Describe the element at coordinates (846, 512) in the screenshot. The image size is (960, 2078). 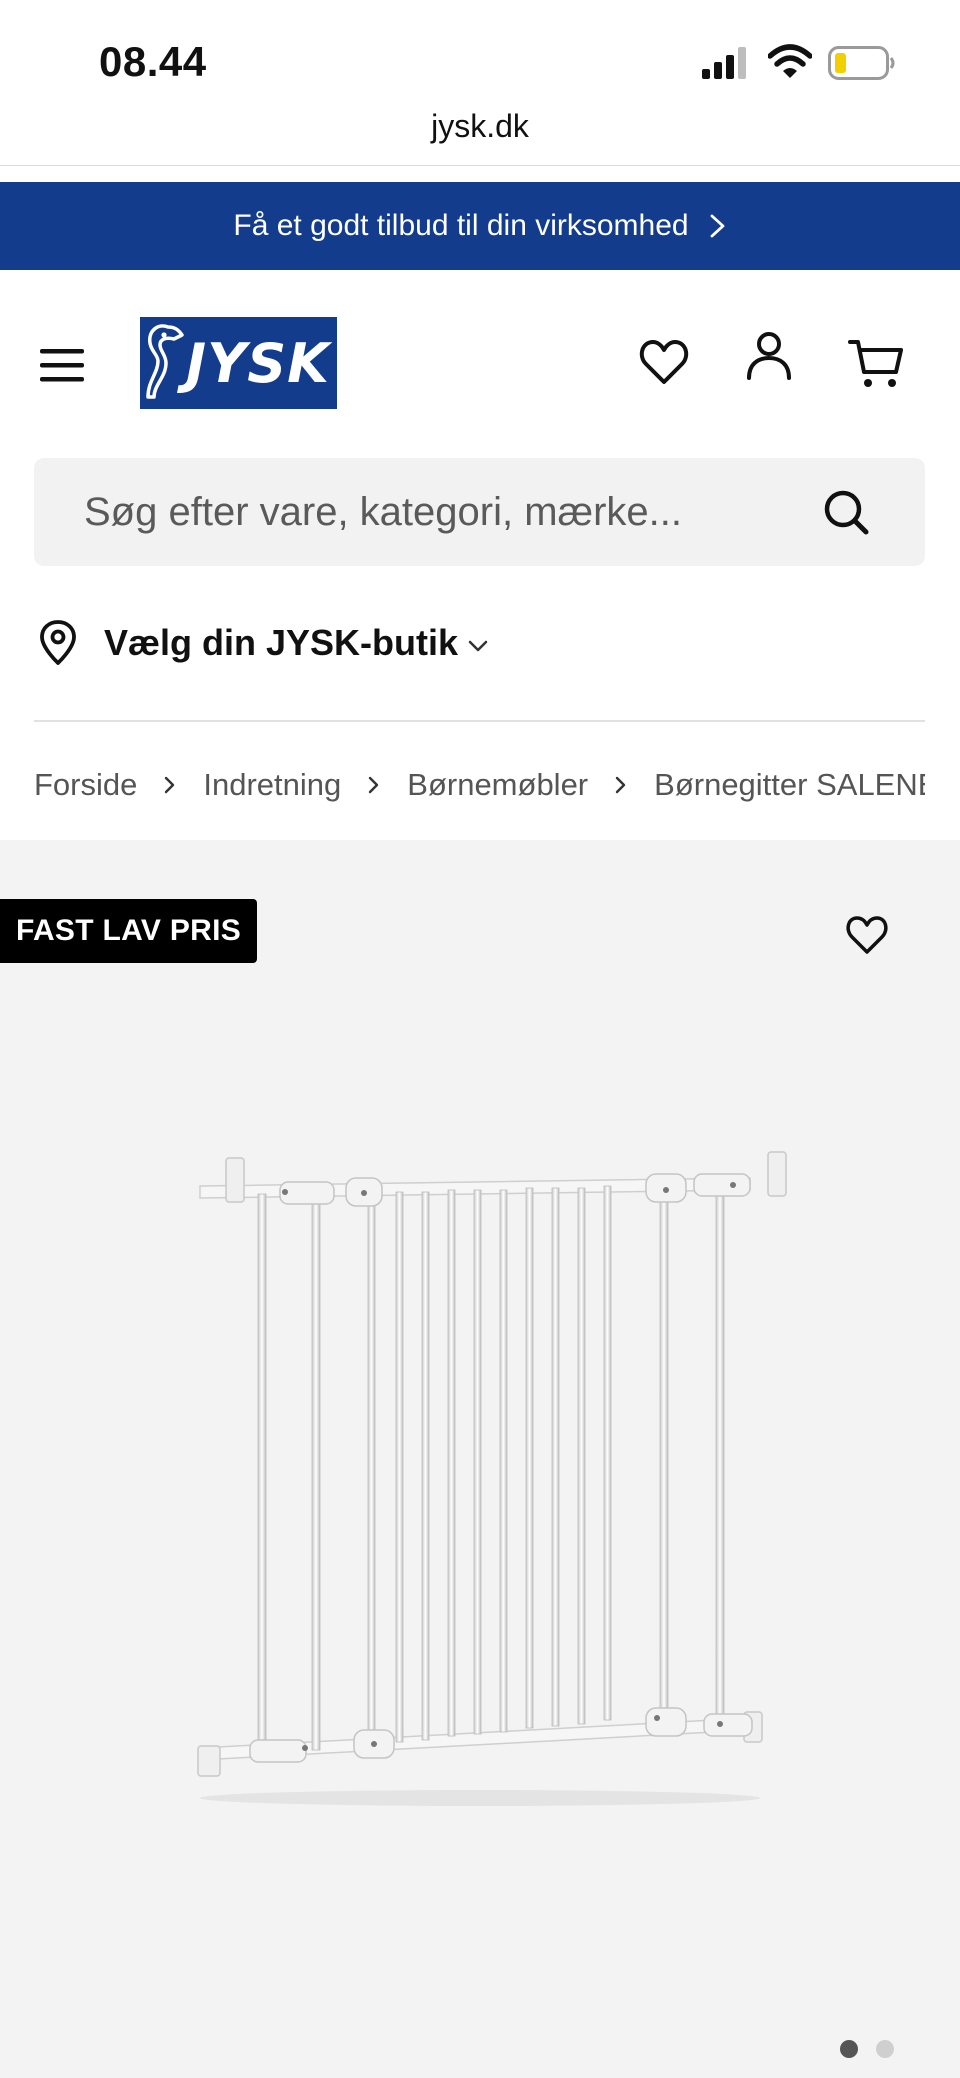
I see `search-icon` at that location.